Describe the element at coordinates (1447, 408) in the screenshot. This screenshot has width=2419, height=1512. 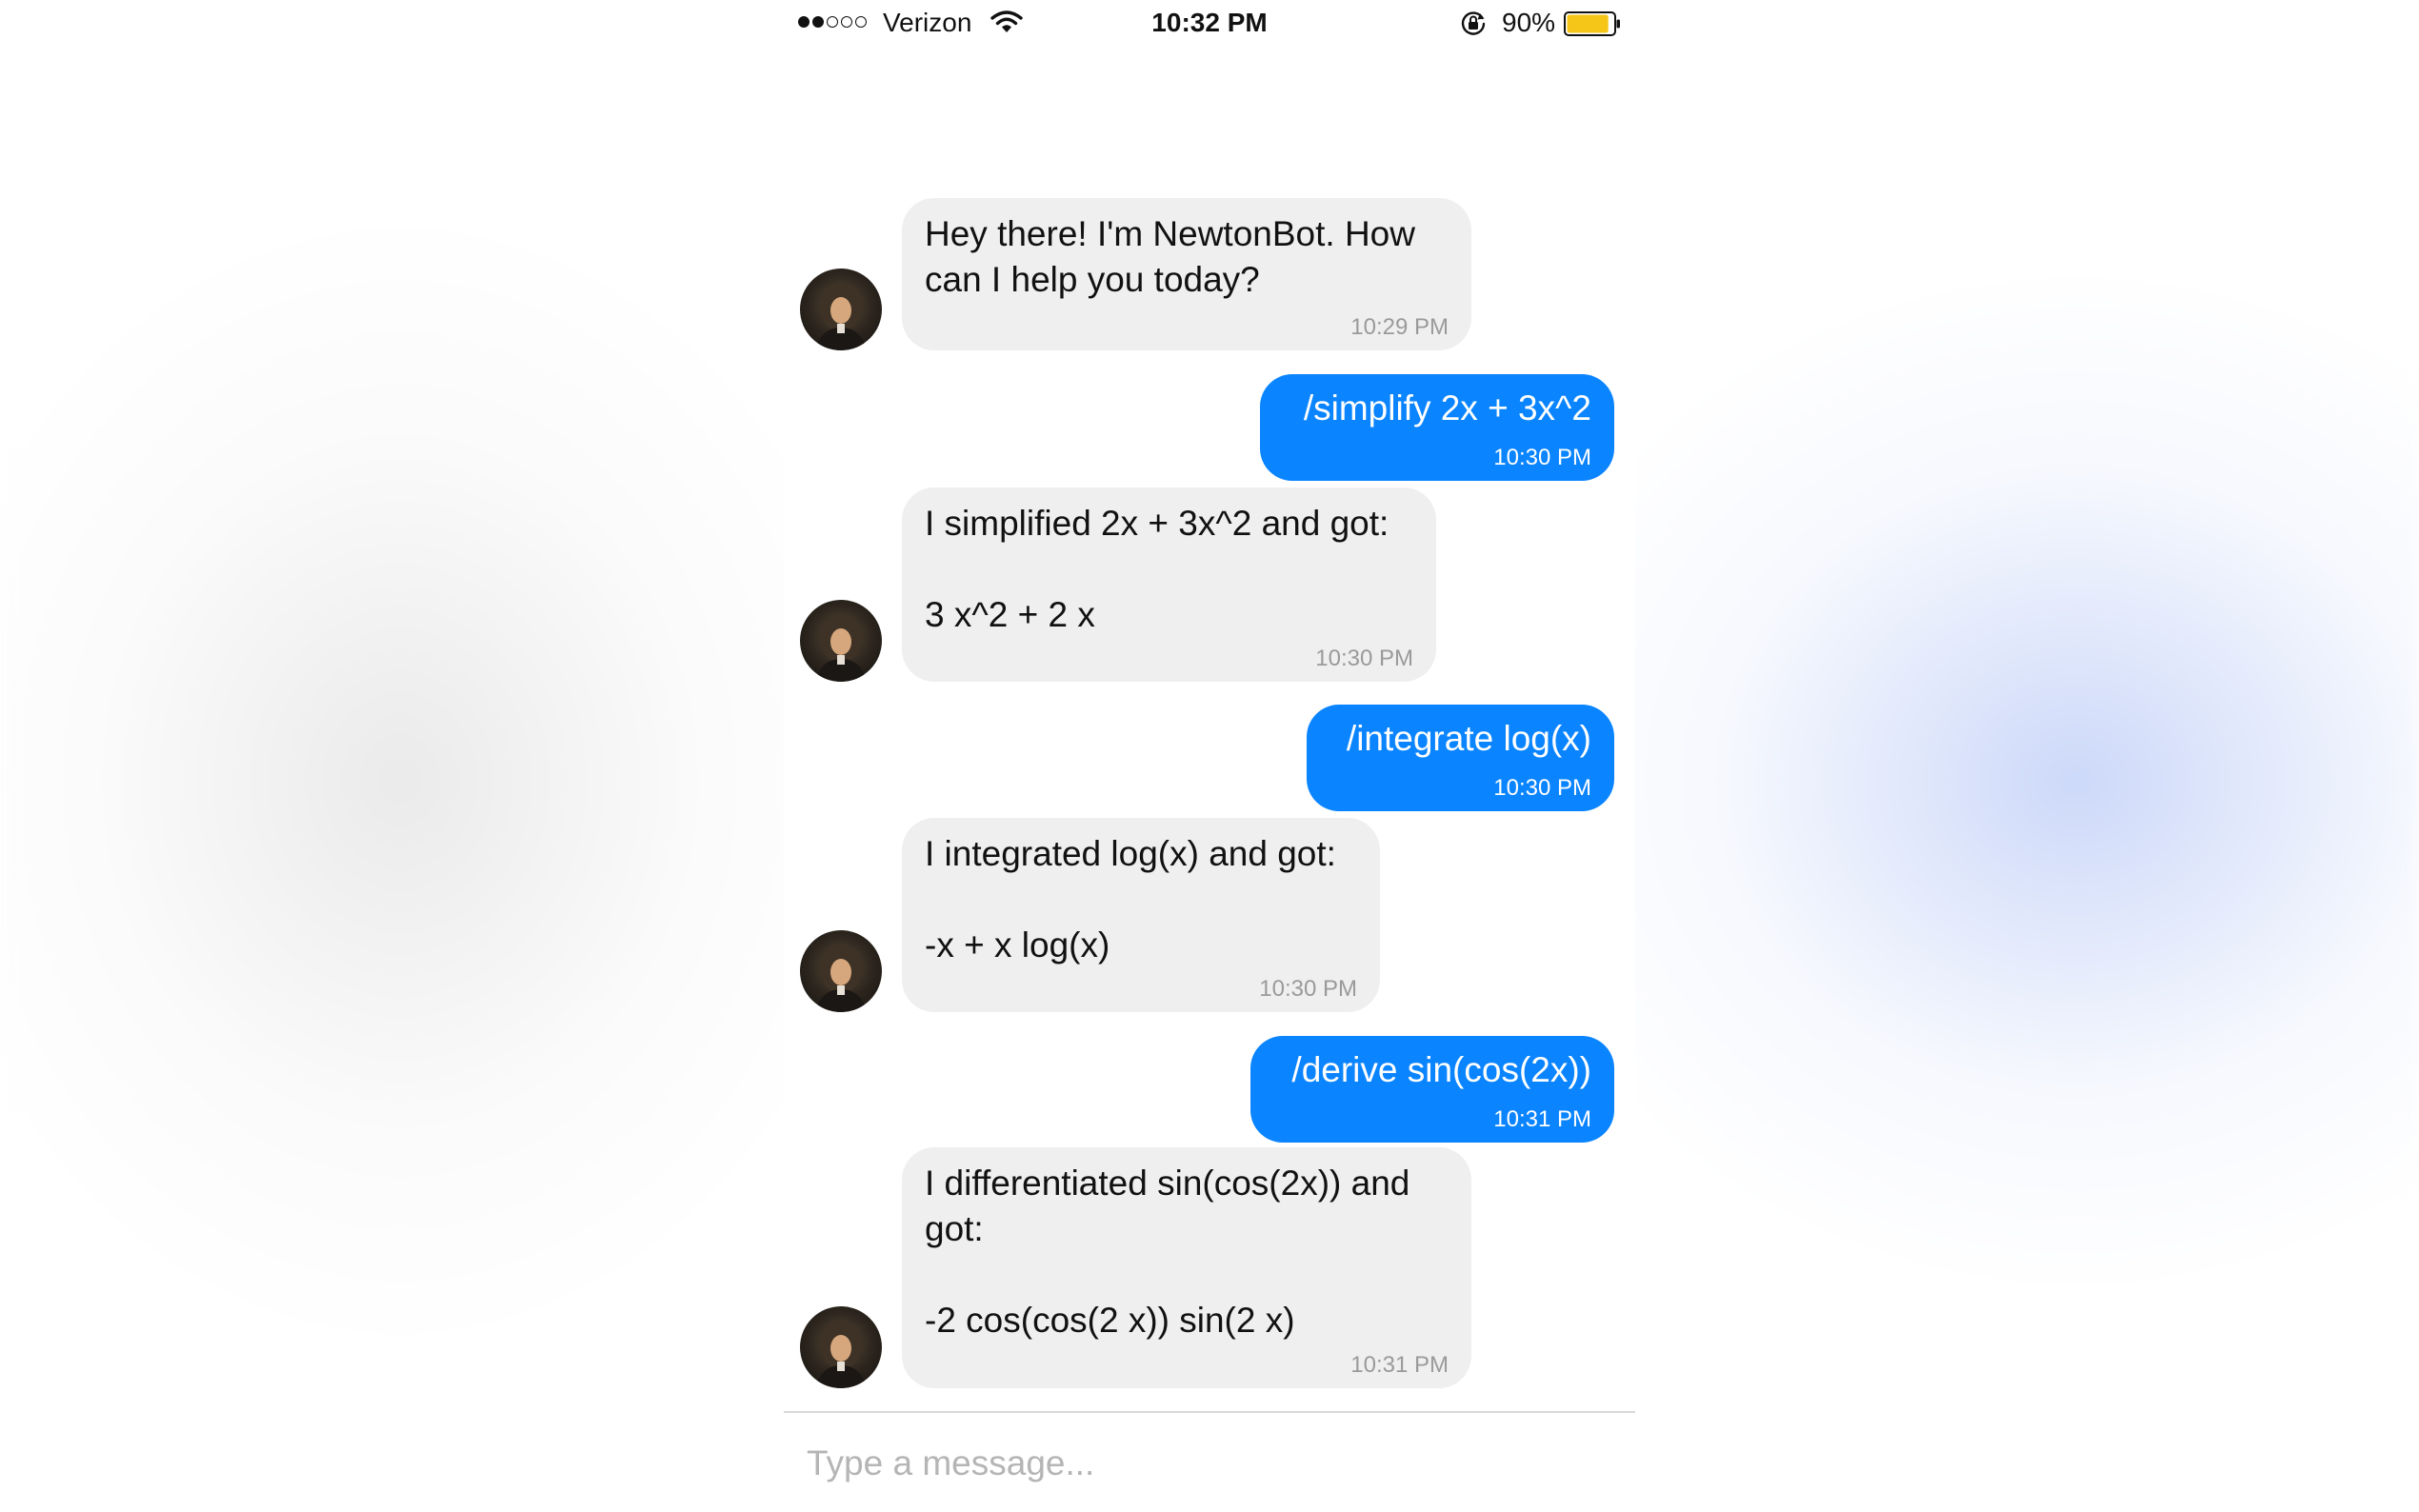
I see `message-text: /simplify 2x + 3x^2` at that location.